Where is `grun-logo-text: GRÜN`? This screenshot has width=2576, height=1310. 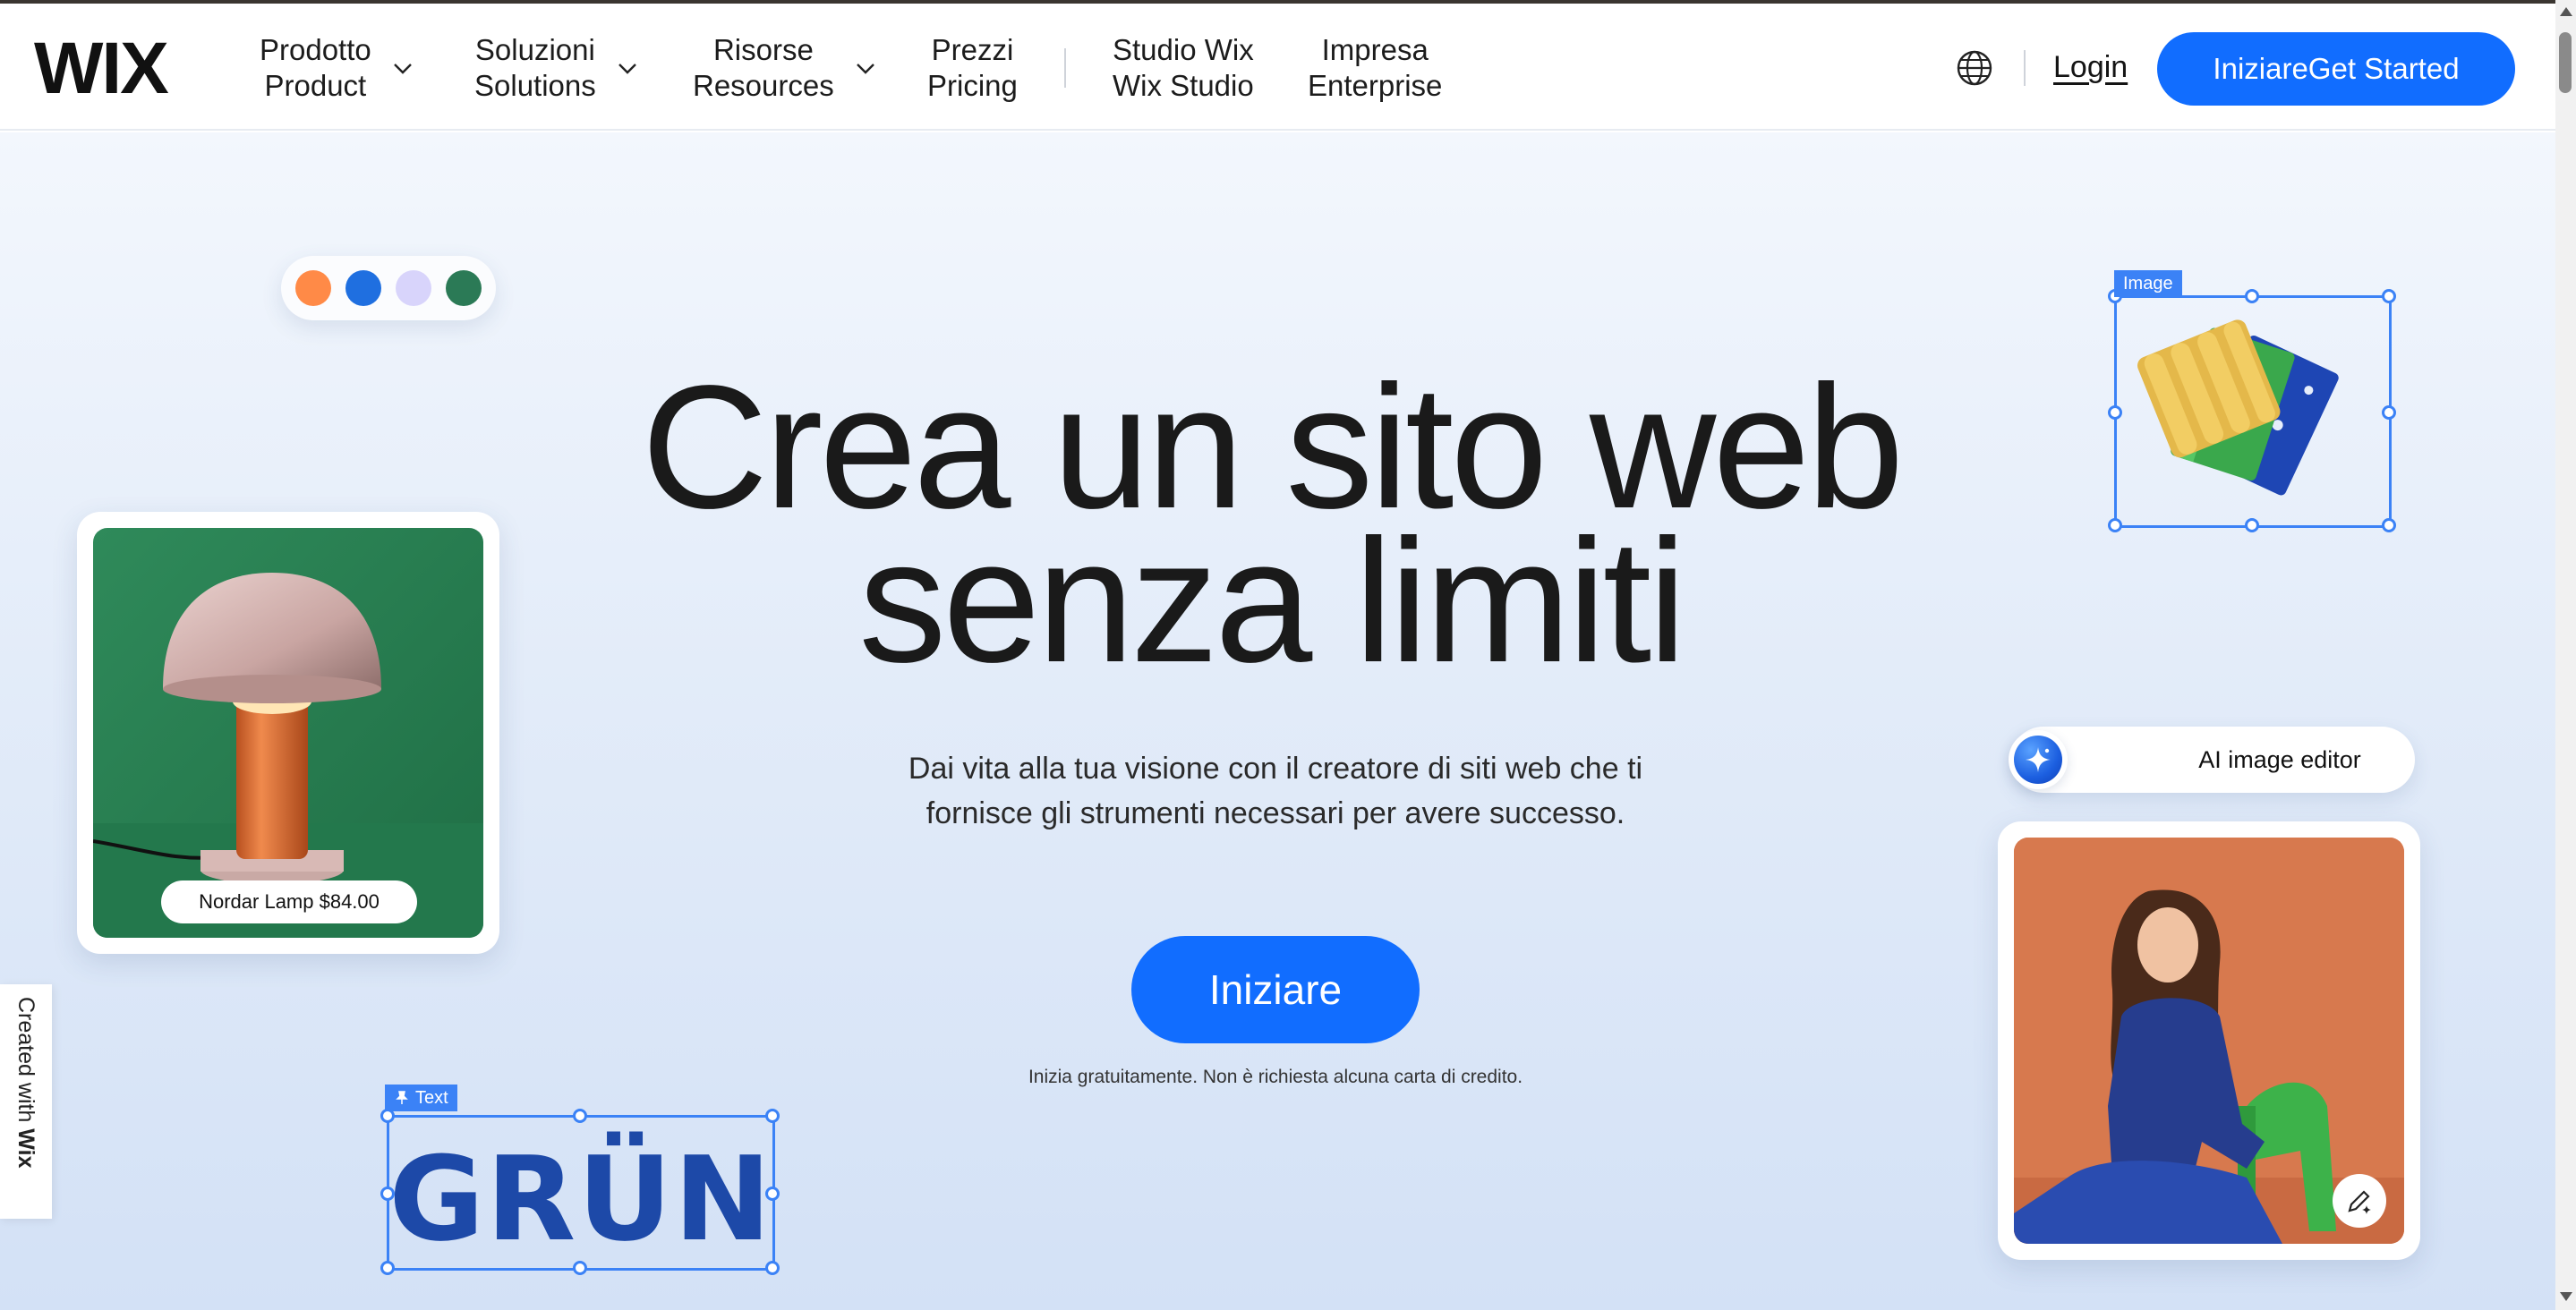 grun-logo-text: GRÜN is located at coordinates (580, 1199).